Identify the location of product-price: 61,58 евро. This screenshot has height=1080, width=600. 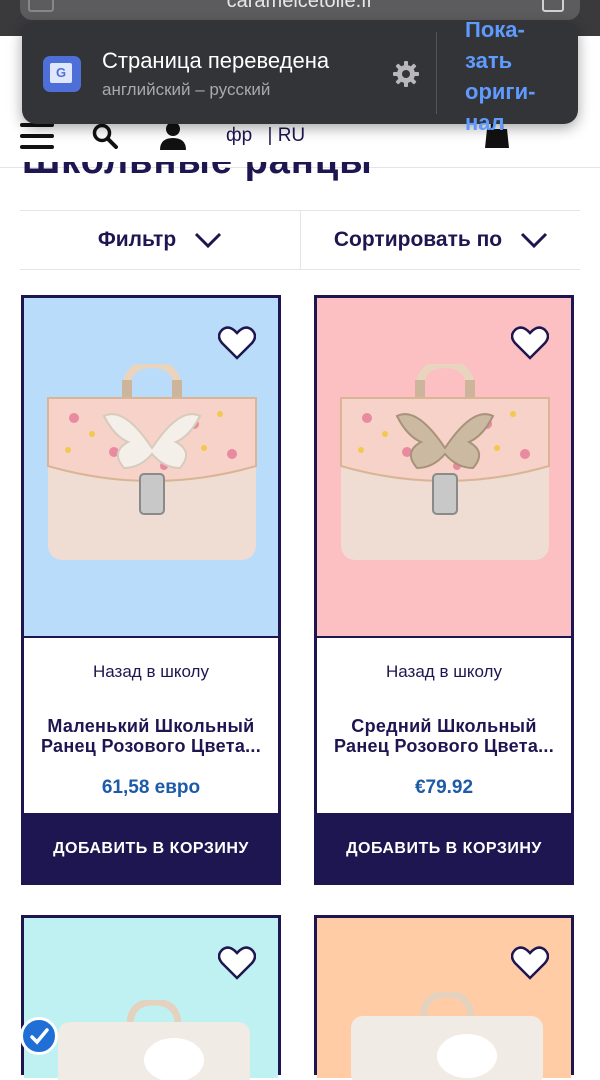
(151, 787).